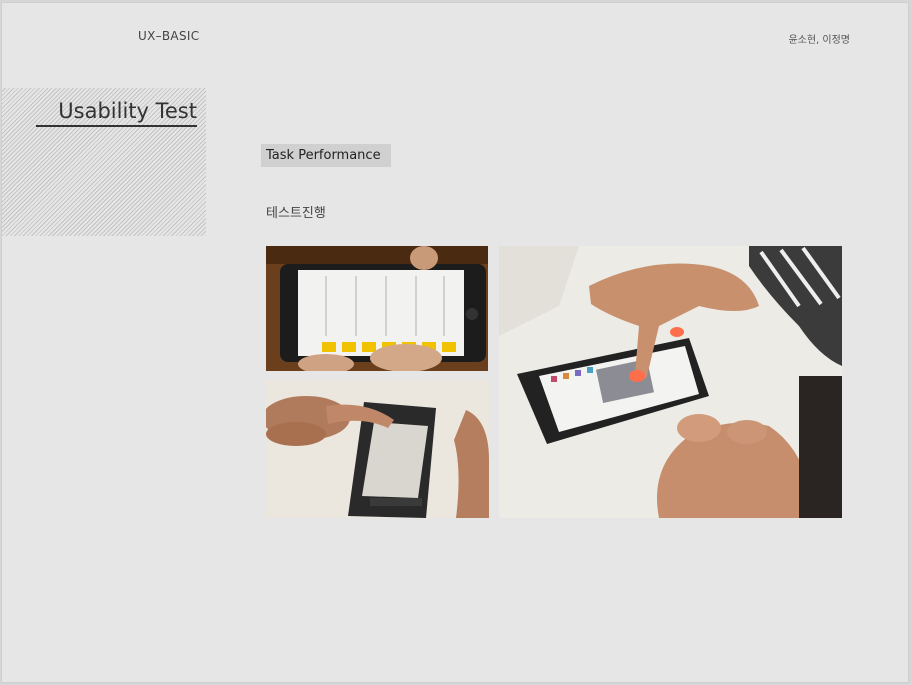  I want to click on photo-hand-tapping, so click(377, 449).